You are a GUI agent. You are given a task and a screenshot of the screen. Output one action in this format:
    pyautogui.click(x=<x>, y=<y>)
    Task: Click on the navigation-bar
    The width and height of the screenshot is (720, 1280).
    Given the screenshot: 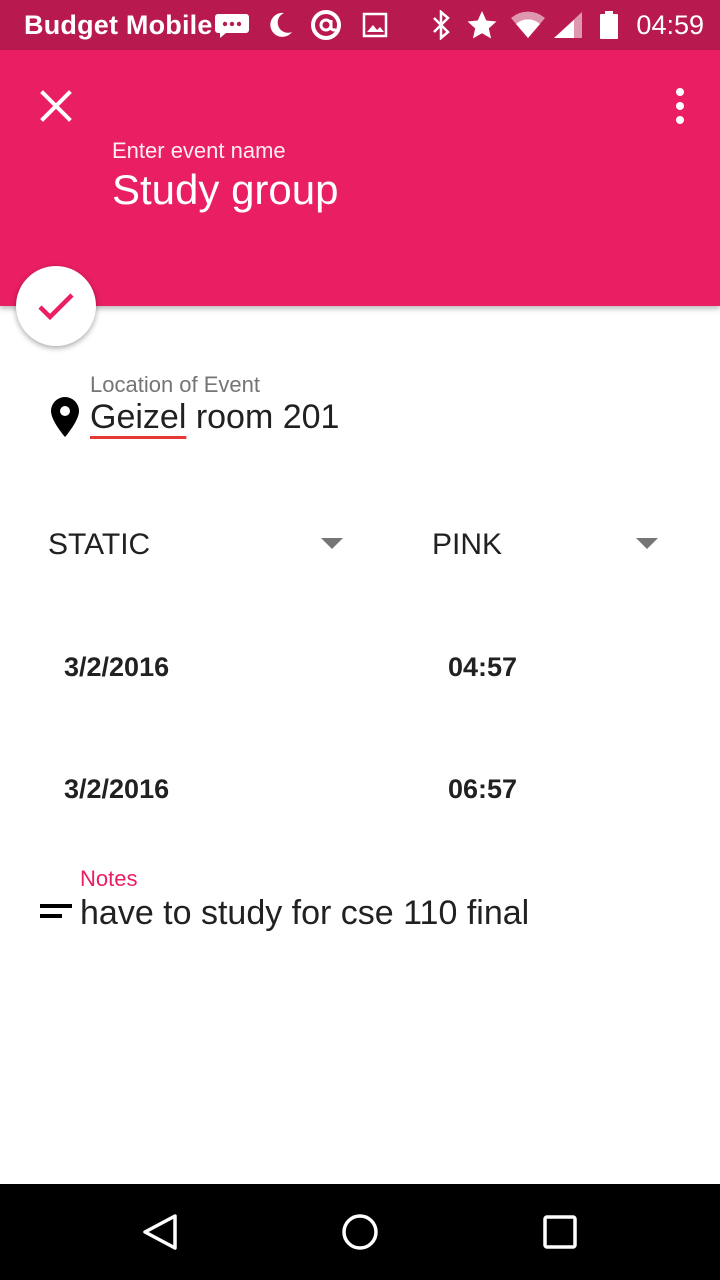 What is the action you would take?
    pyautogui.click(x=360, y=1232)
    